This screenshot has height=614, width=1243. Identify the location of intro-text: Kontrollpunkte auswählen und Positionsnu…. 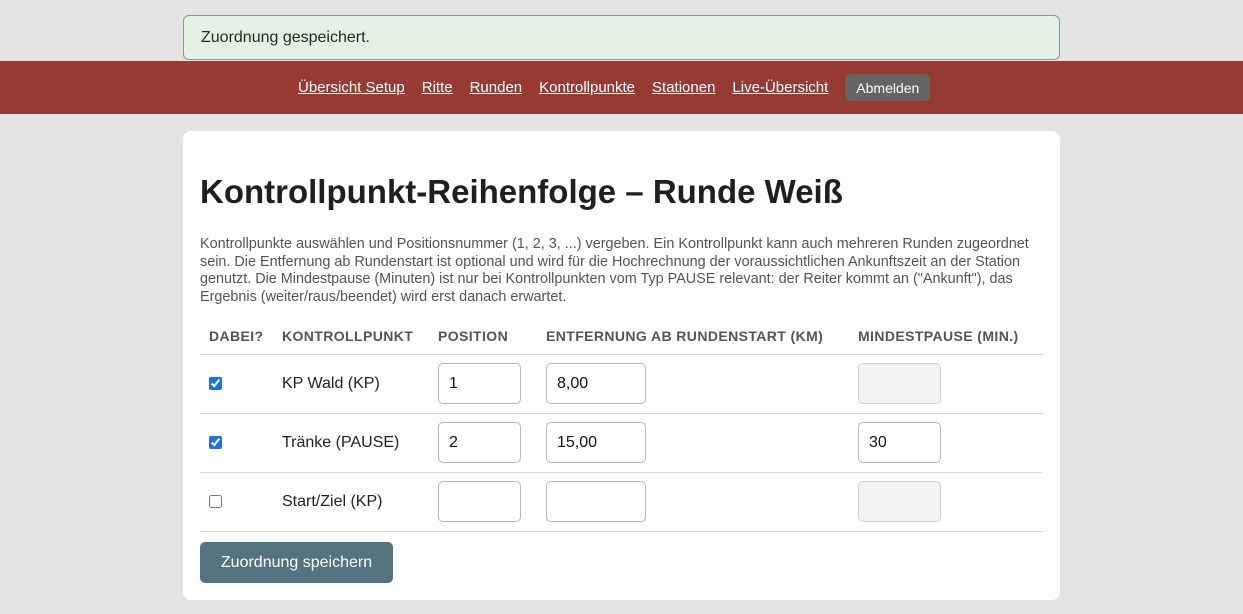
(614, 270).